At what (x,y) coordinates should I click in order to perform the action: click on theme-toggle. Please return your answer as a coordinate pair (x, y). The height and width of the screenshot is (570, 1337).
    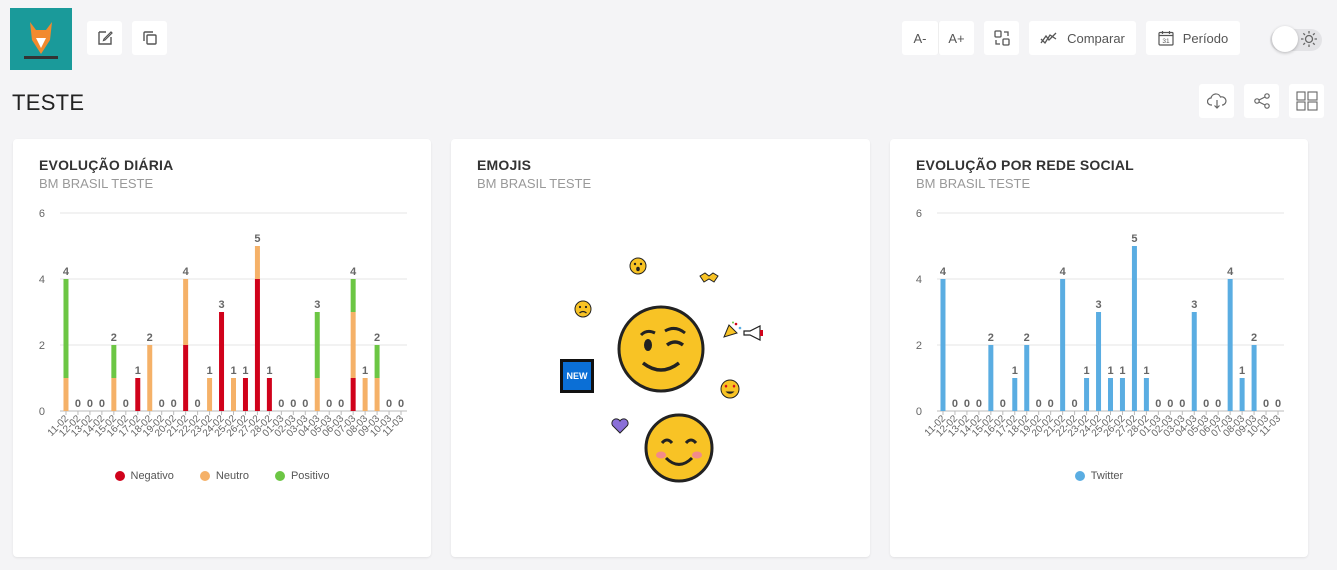
    Looking at the image, I should click on (1296, 39).